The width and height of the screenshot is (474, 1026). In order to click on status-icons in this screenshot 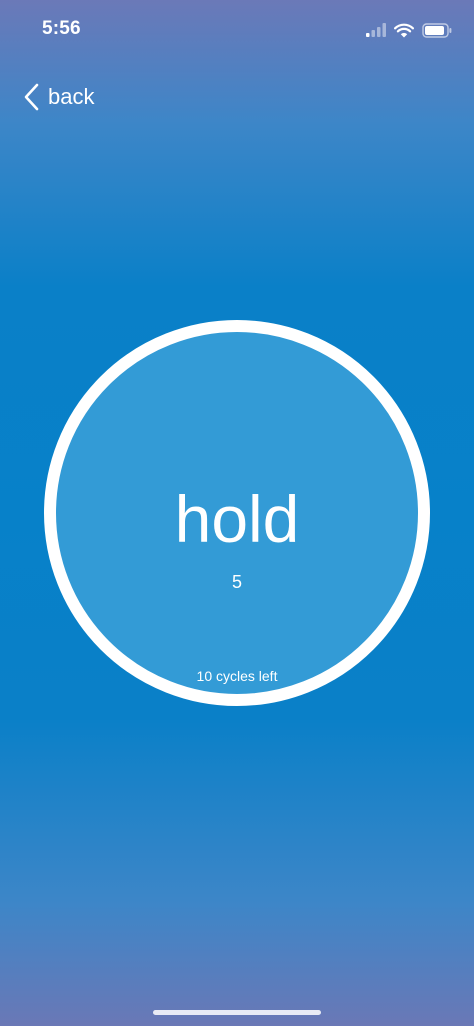, I will do `click(409, 30)`.